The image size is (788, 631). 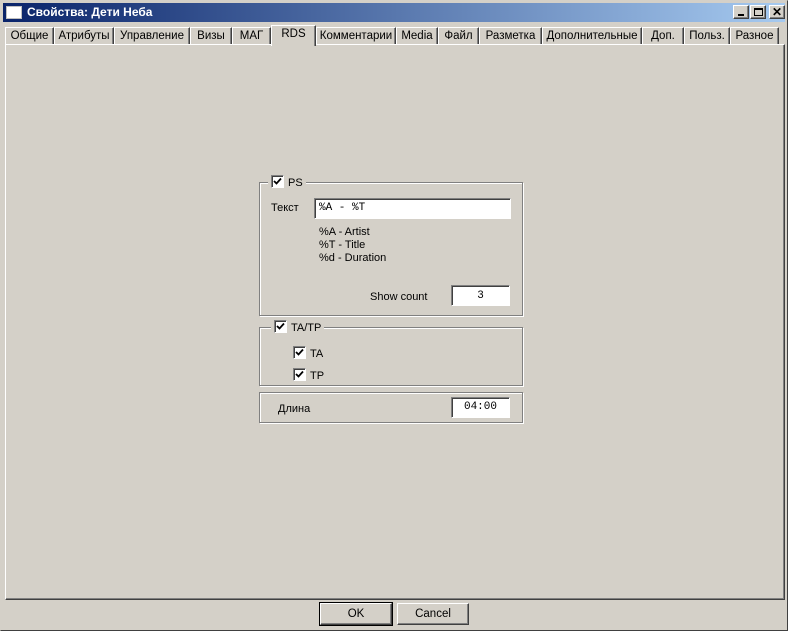 I want to click on window-title: Свойства: Дети Неба, so click(x=90, y=12).